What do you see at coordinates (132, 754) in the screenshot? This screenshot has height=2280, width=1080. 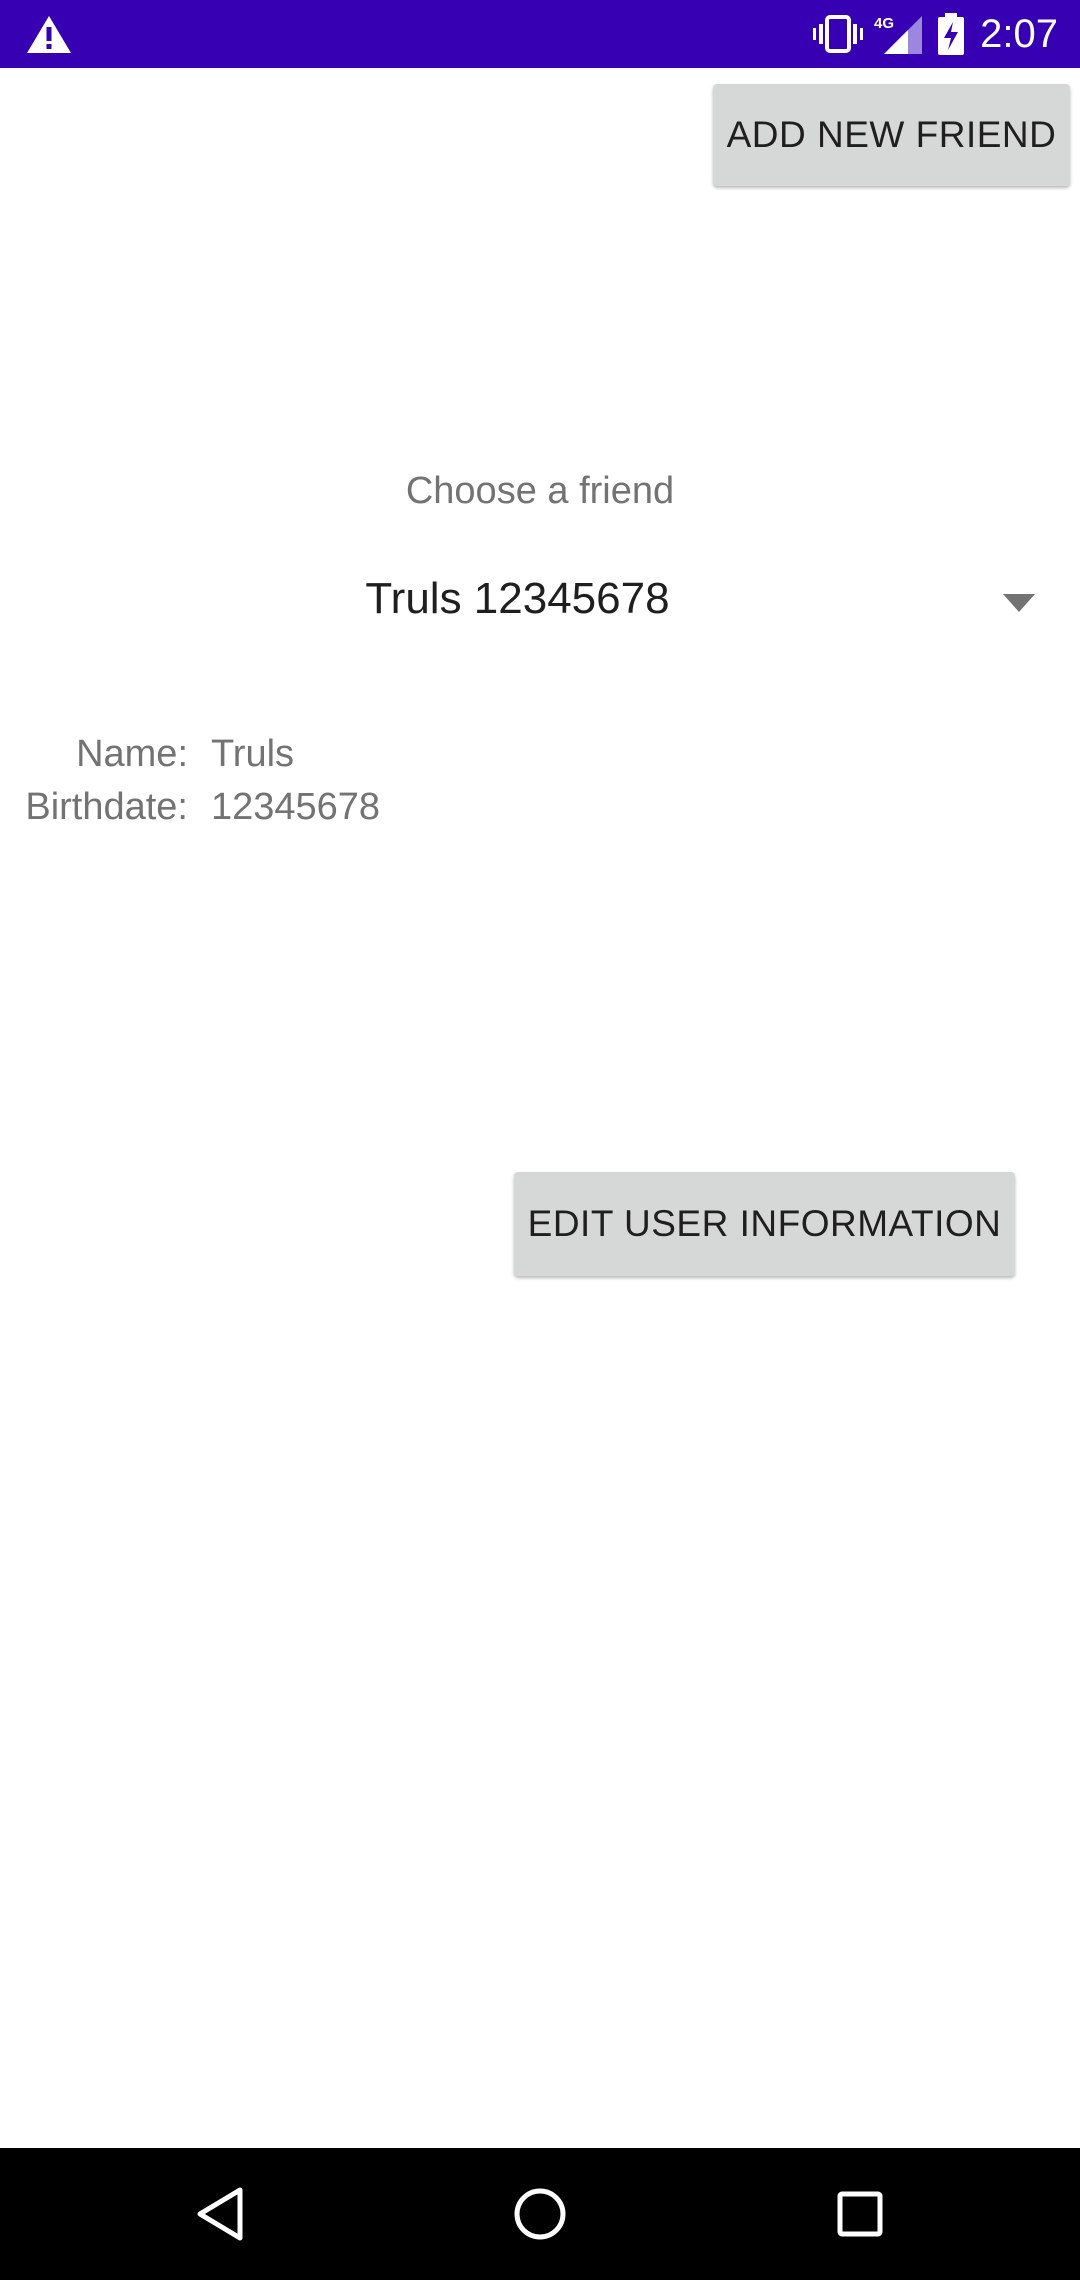 I see `name-label: Name:` at bounding box center [132, 754].